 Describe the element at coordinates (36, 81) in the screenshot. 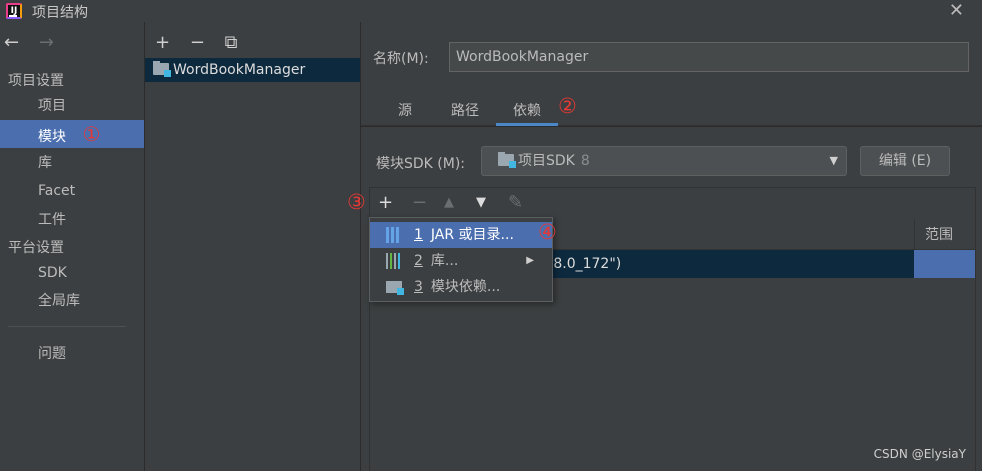

I see `project-settings-header: 项目设置` at that location.